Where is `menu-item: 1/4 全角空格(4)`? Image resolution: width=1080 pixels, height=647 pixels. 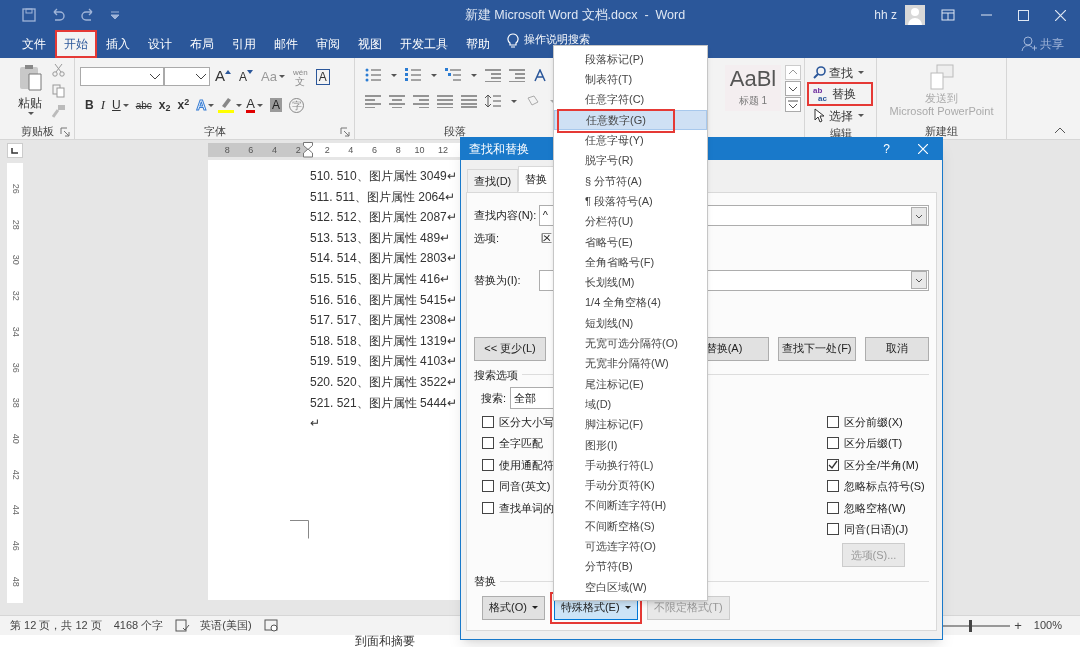 menu-item: 1/4 全角空格(4) is located at coordinates (630, 302).